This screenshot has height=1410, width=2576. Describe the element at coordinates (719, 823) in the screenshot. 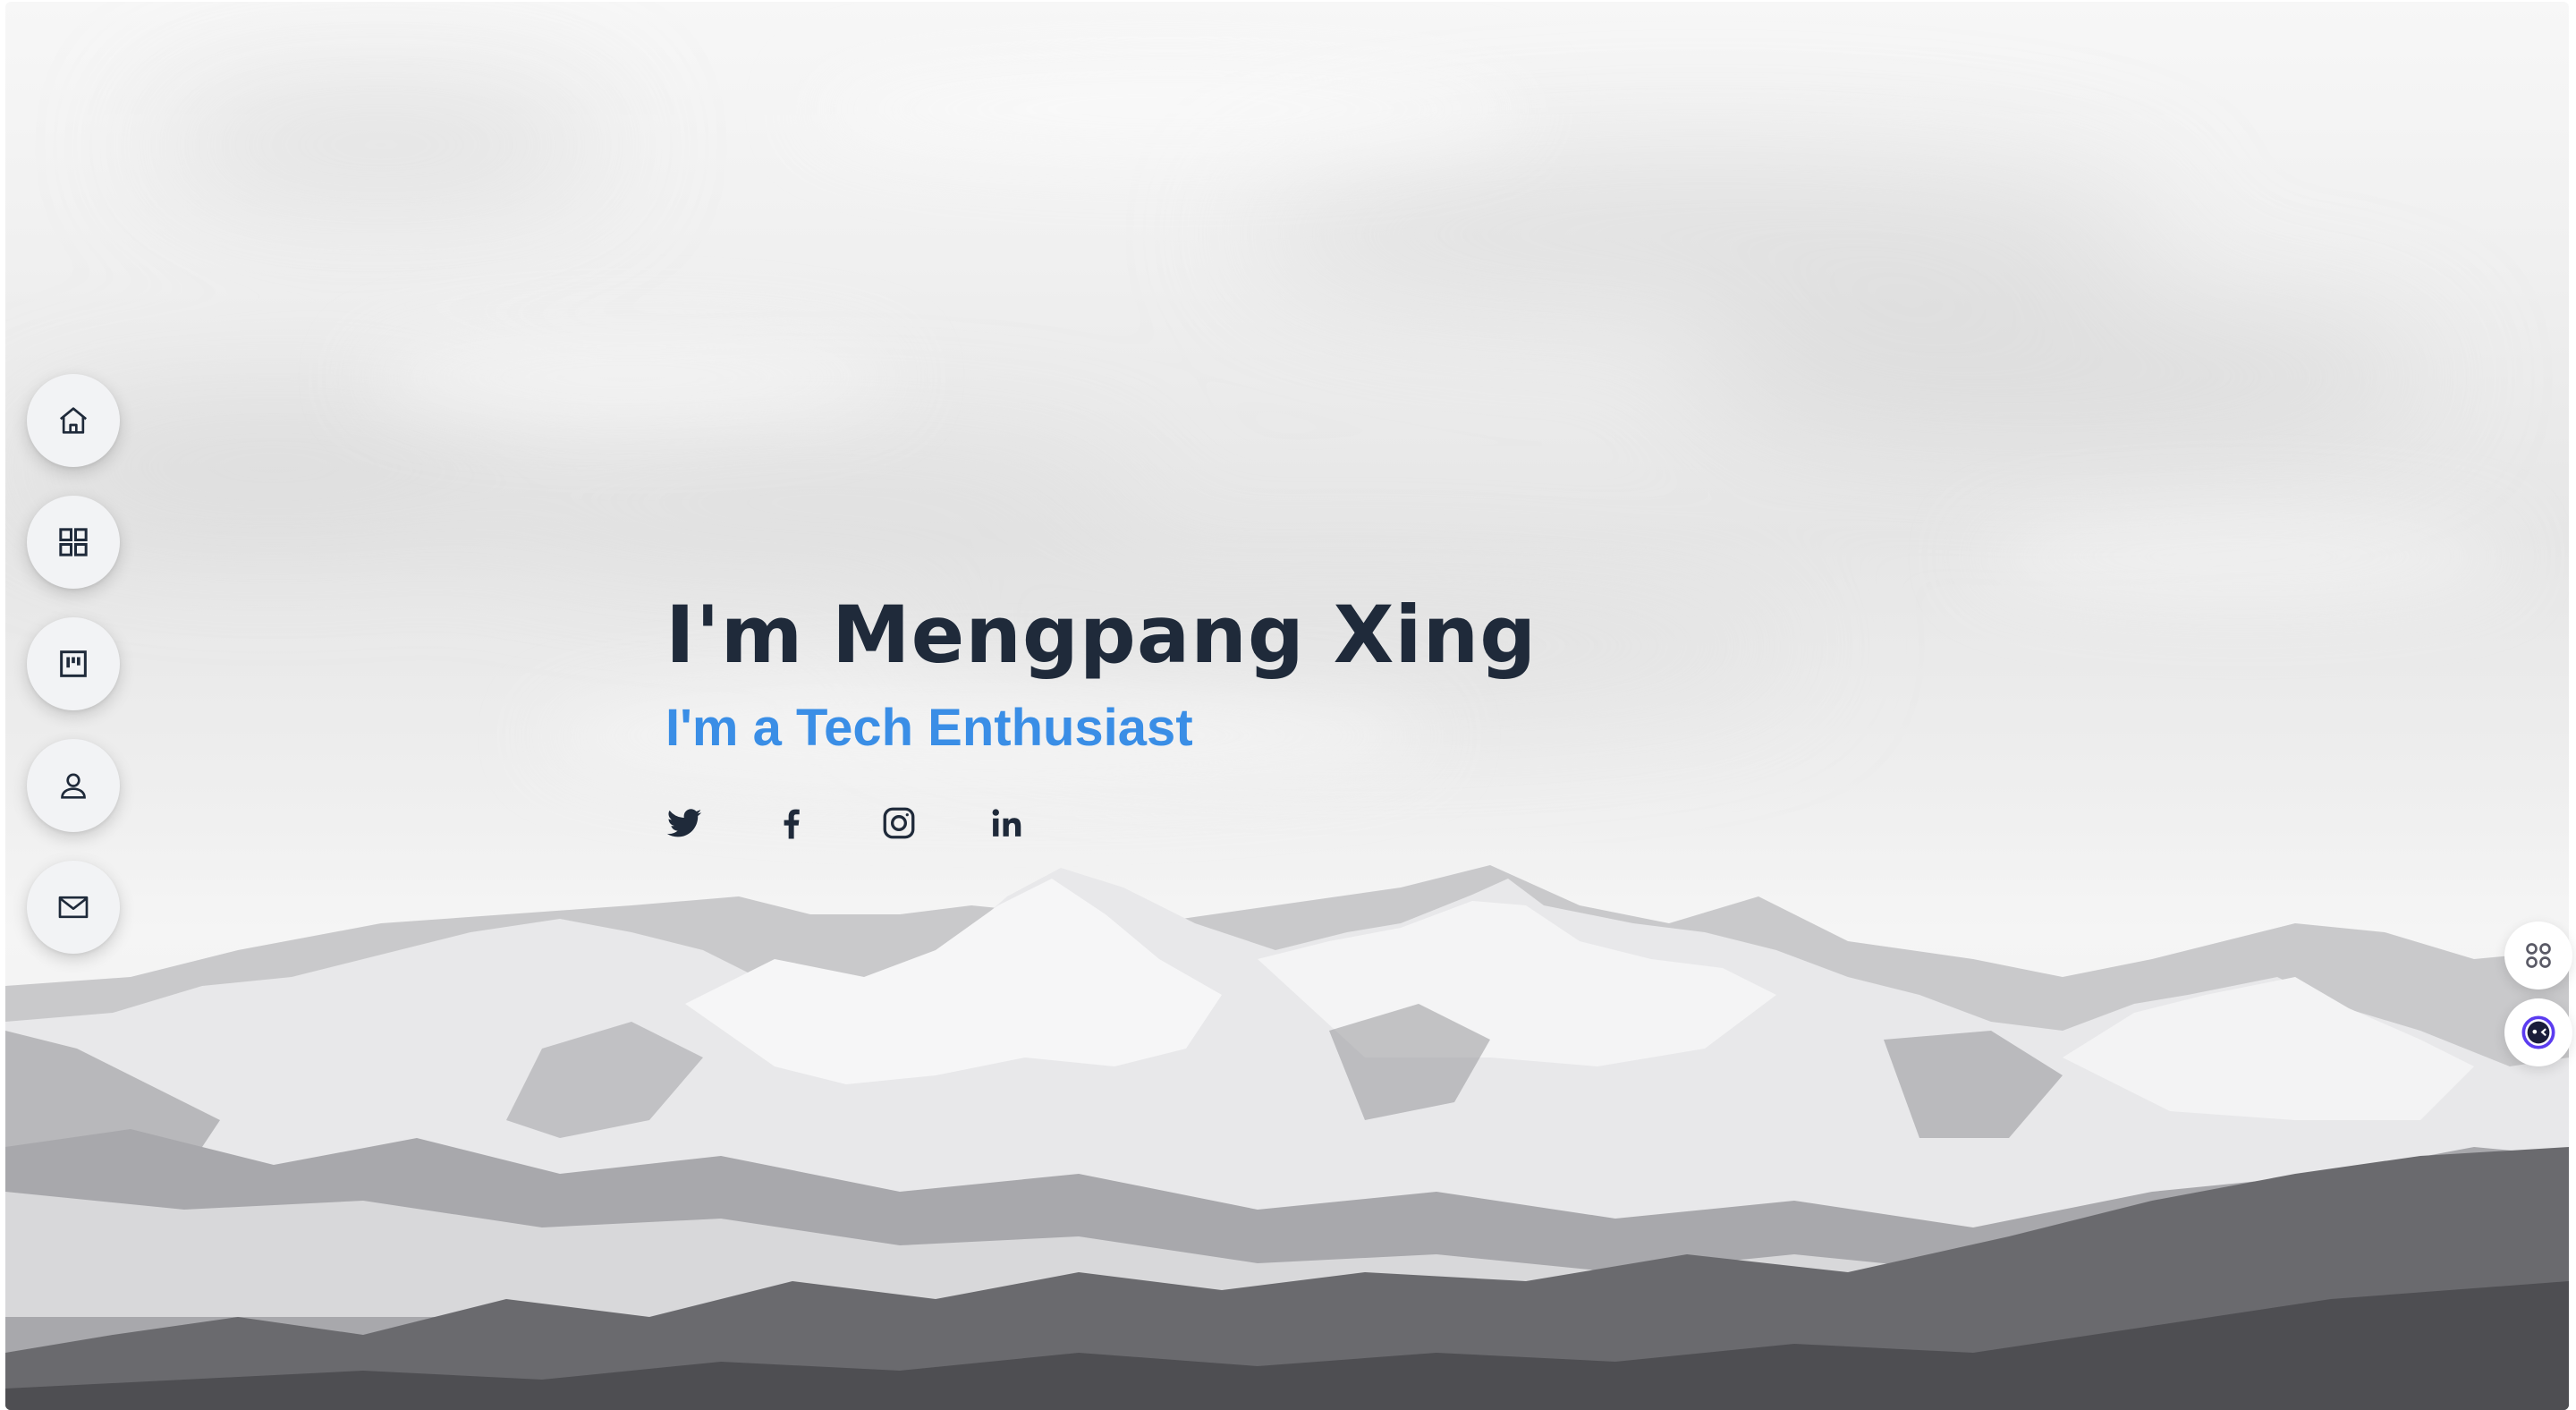

I see `twitter-link` at that location.